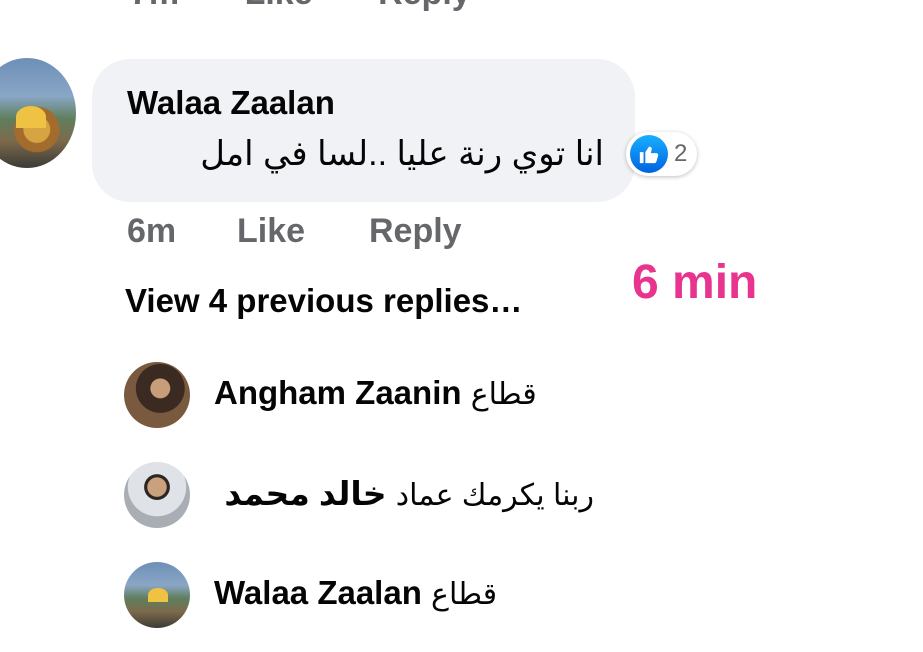  What do you see at coordinates (338, 392) in the screenshot?
I see `reply-author: Angham Zaanin` at bounding box center [338, 392].